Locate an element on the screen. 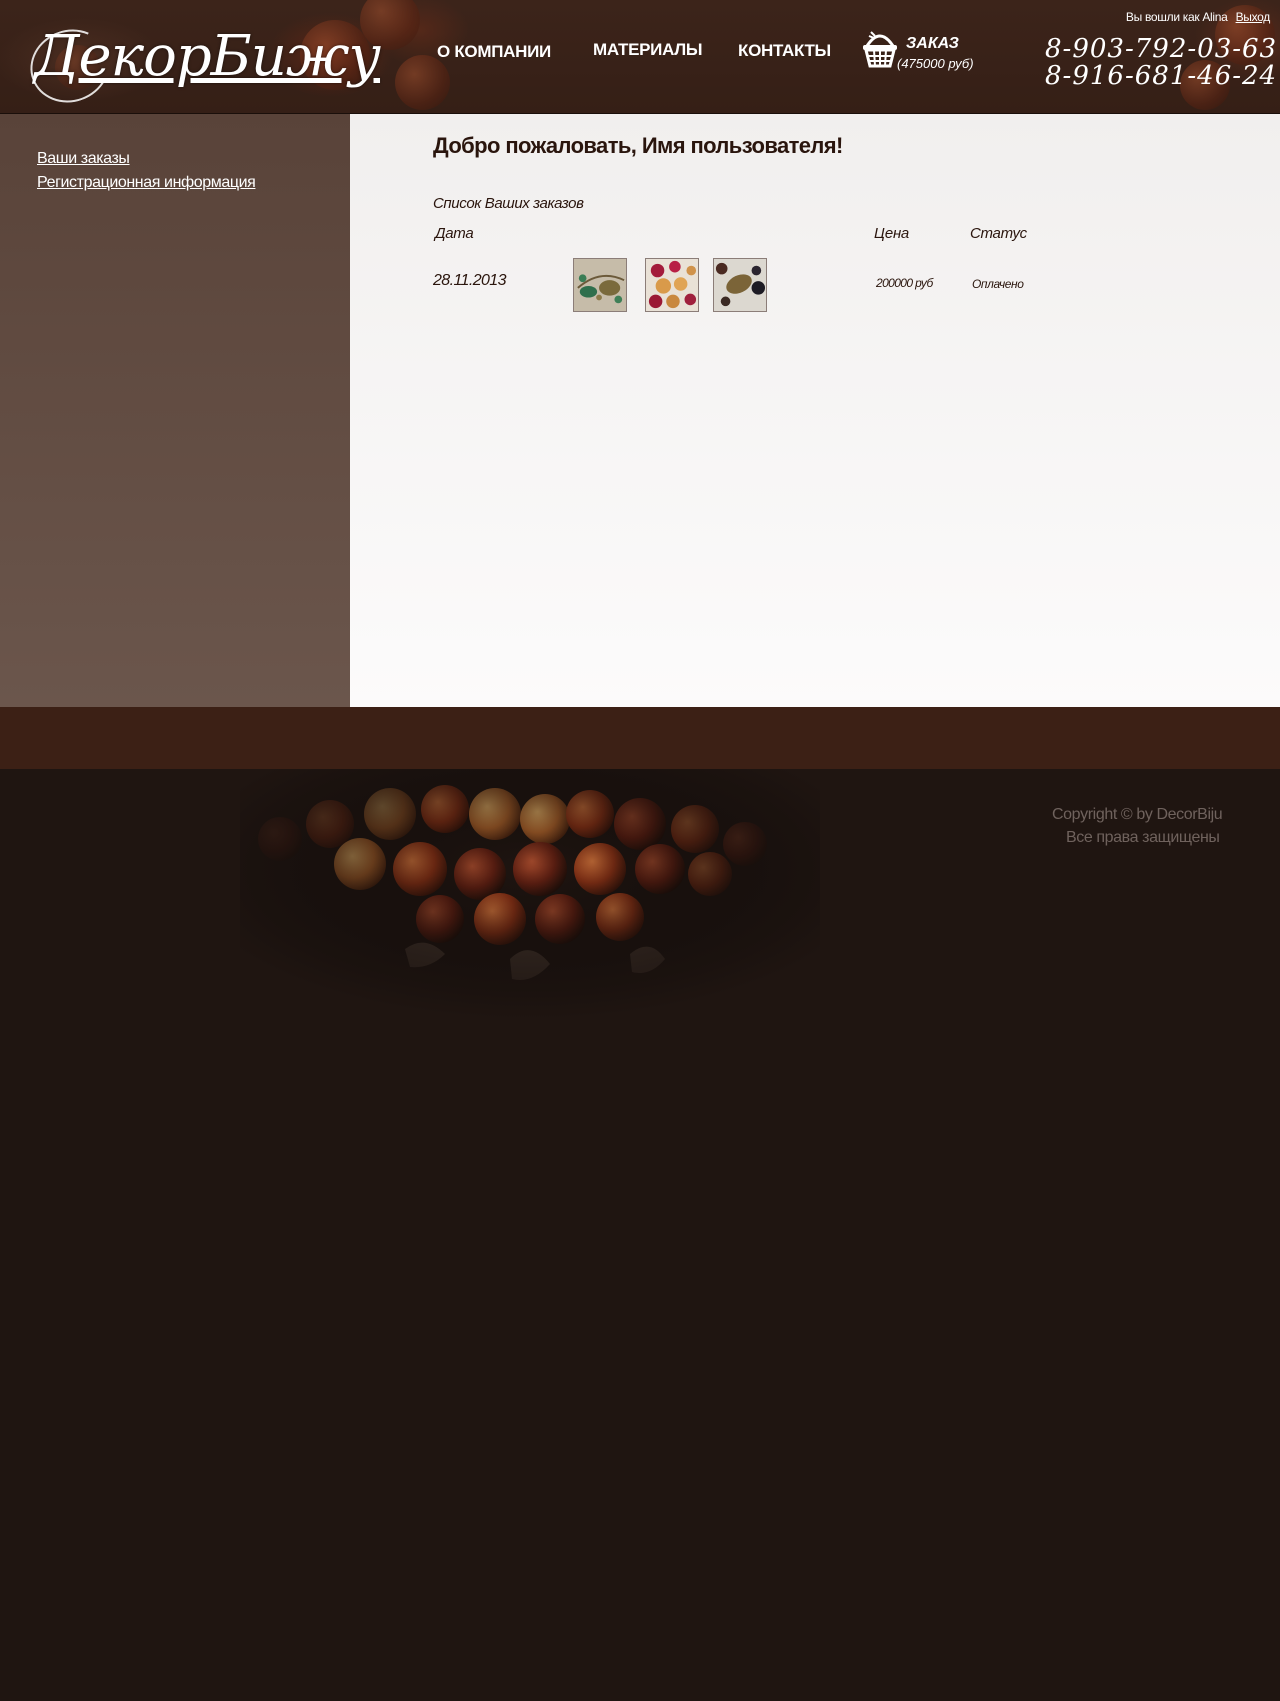  column-header-date: Дата is located at coordinates (454, 233).